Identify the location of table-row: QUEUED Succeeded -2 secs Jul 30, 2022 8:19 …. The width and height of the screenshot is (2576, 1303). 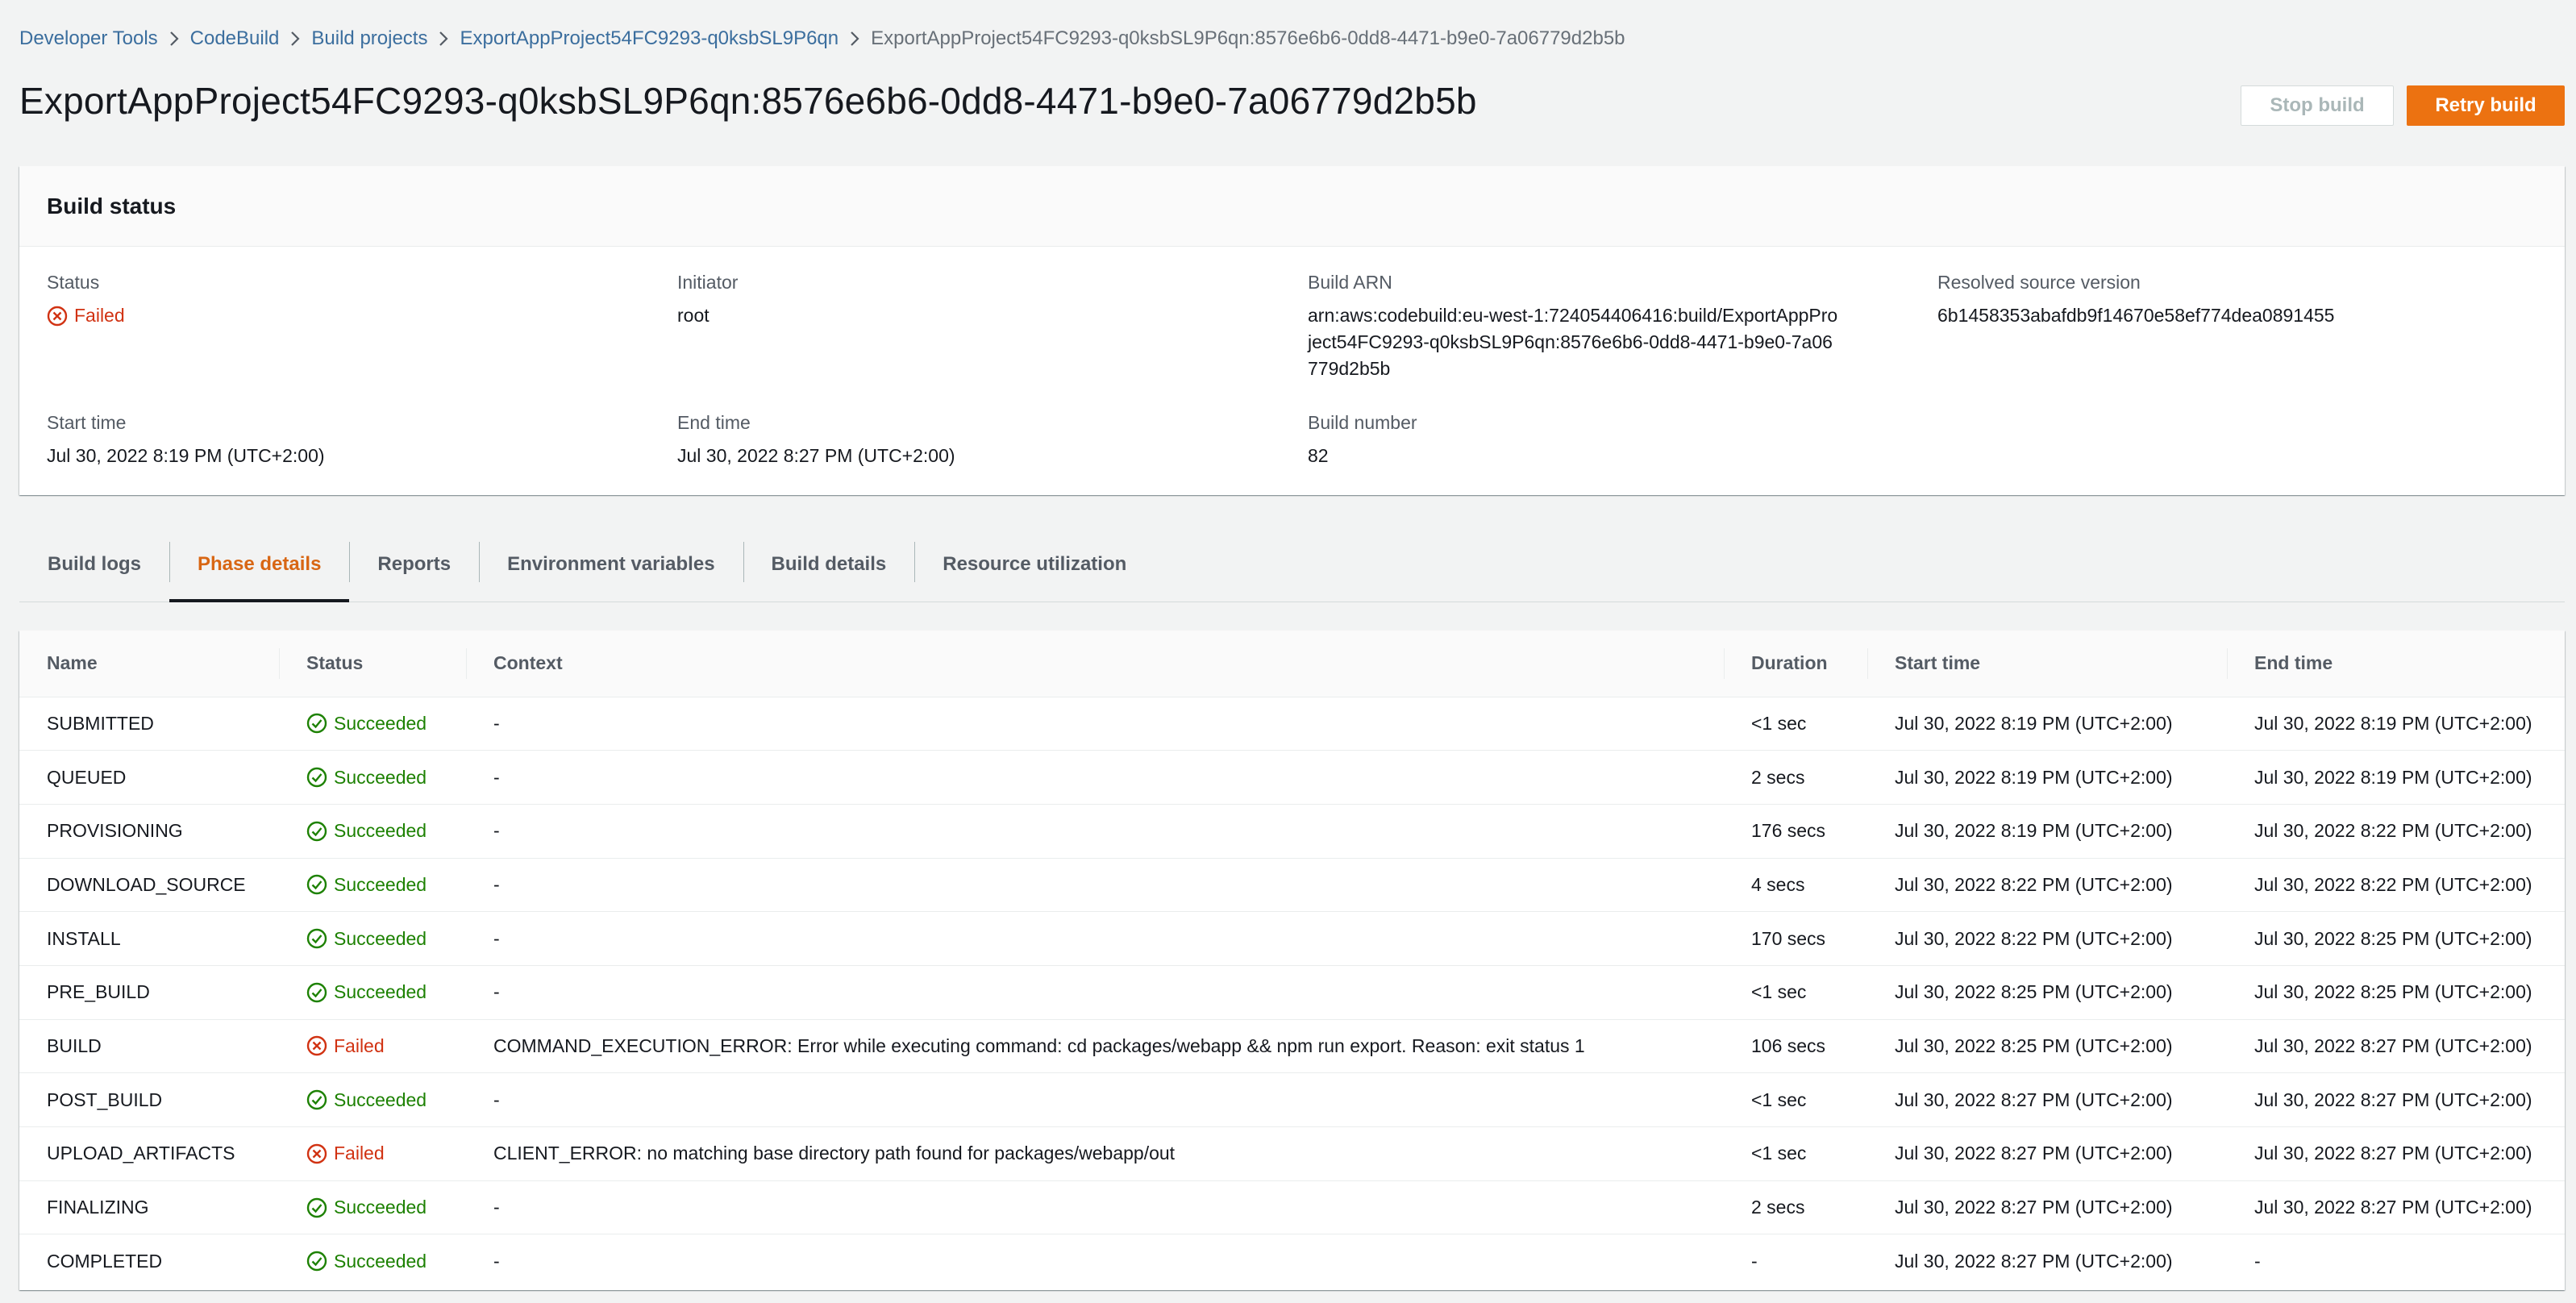
(1292, 777).